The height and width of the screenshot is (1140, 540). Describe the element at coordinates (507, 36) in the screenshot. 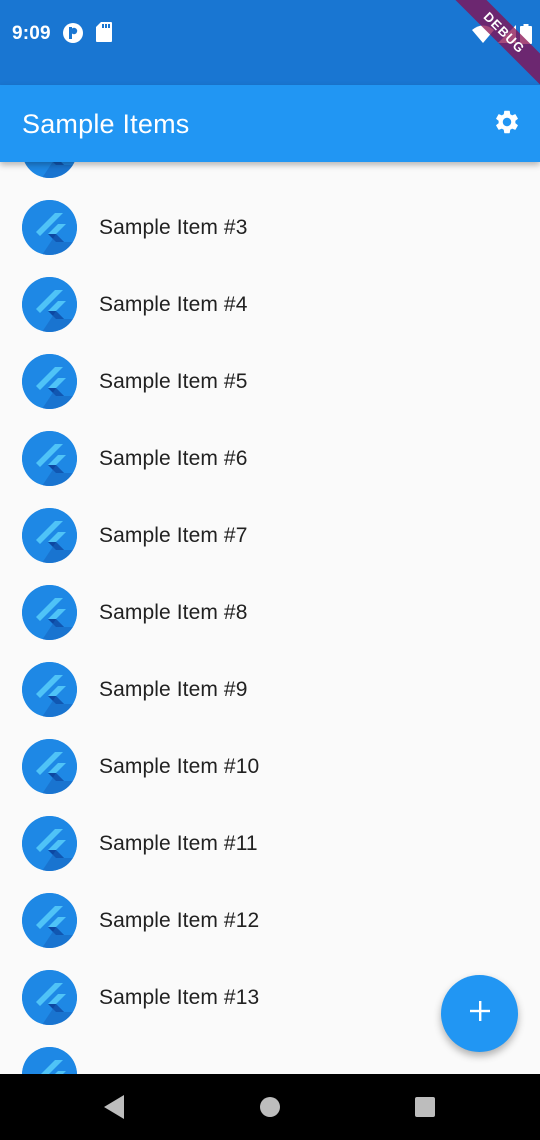

I see `signal-icon` at that location.